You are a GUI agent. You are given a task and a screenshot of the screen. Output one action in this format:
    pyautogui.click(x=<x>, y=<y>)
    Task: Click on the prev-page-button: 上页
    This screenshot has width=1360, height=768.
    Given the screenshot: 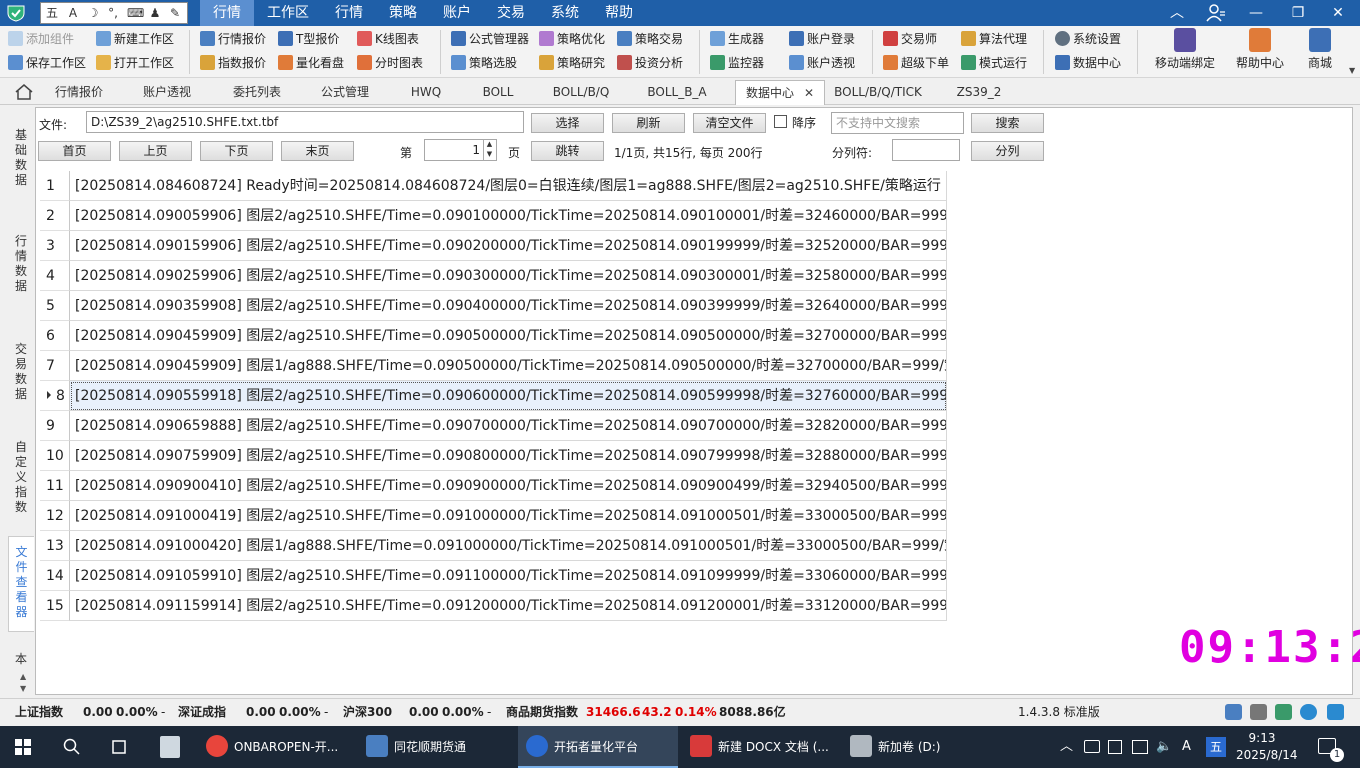 What is the action you would take?
    pyautogui.click(x=155, y=151)
    